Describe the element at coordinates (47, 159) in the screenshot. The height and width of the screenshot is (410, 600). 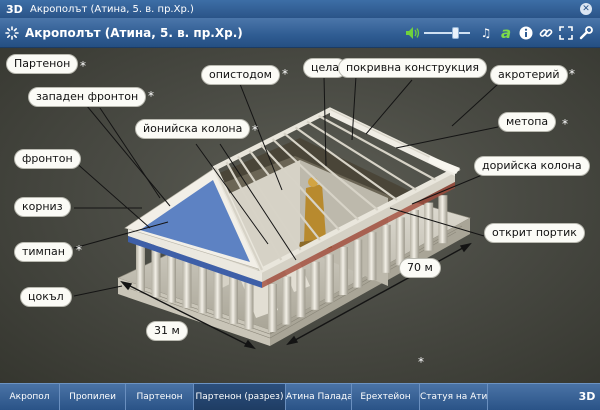
I see `label-pediment: фронтон` at that location.